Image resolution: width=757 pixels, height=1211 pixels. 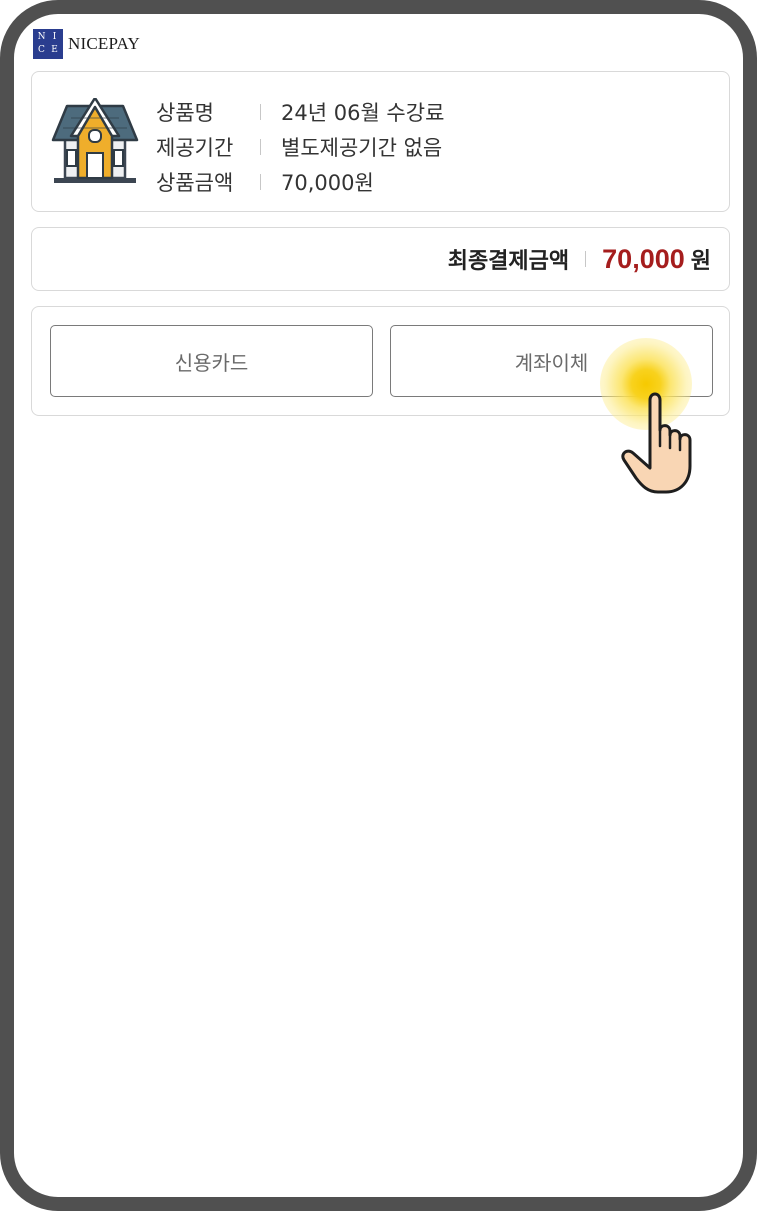 What do you see at coordinates (185, 112) in the screenshot?
I see `product-name-label: 상품명` at bounding box center [185, 112].